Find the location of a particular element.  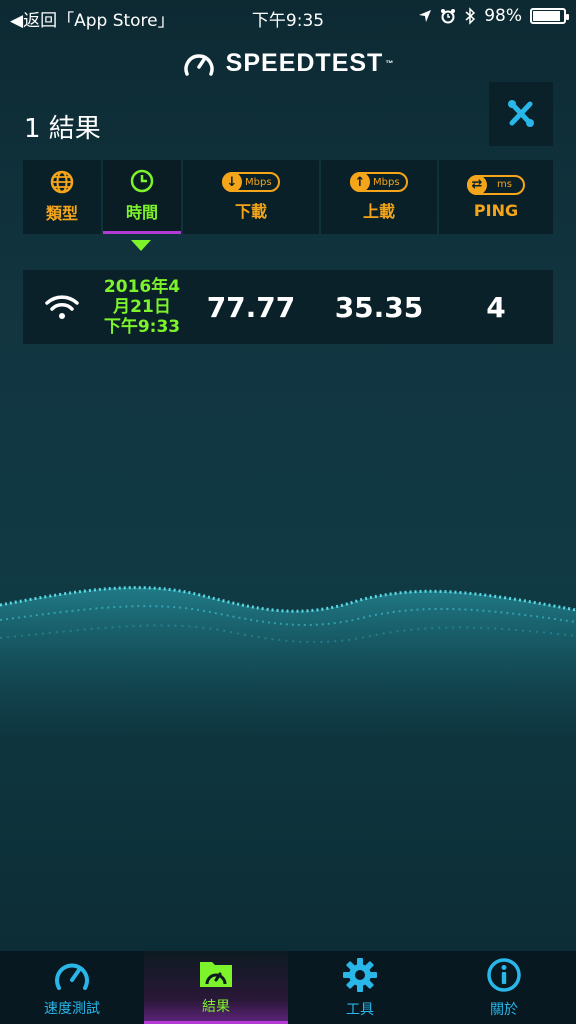

app-brand: SPEEDTEST ™ is located at coordinates (288, 63).